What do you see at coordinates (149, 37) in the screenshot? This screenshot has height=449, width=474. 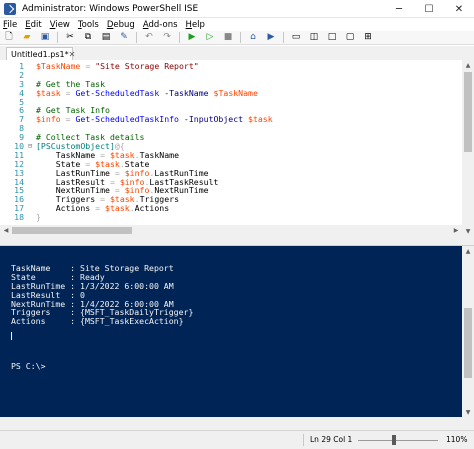 I see `undo-icon: ↶` at bounding box center [149, 37].